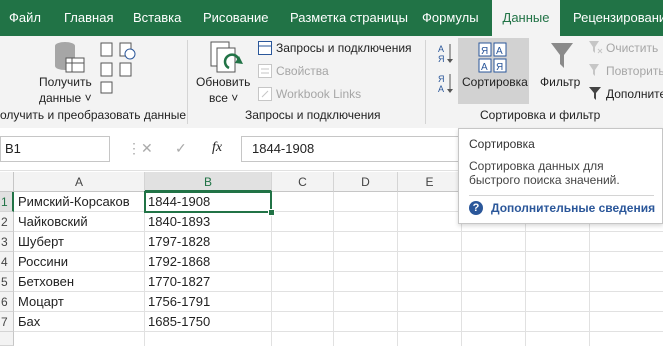  I want to click on row-header: 6, so click(7, 302).